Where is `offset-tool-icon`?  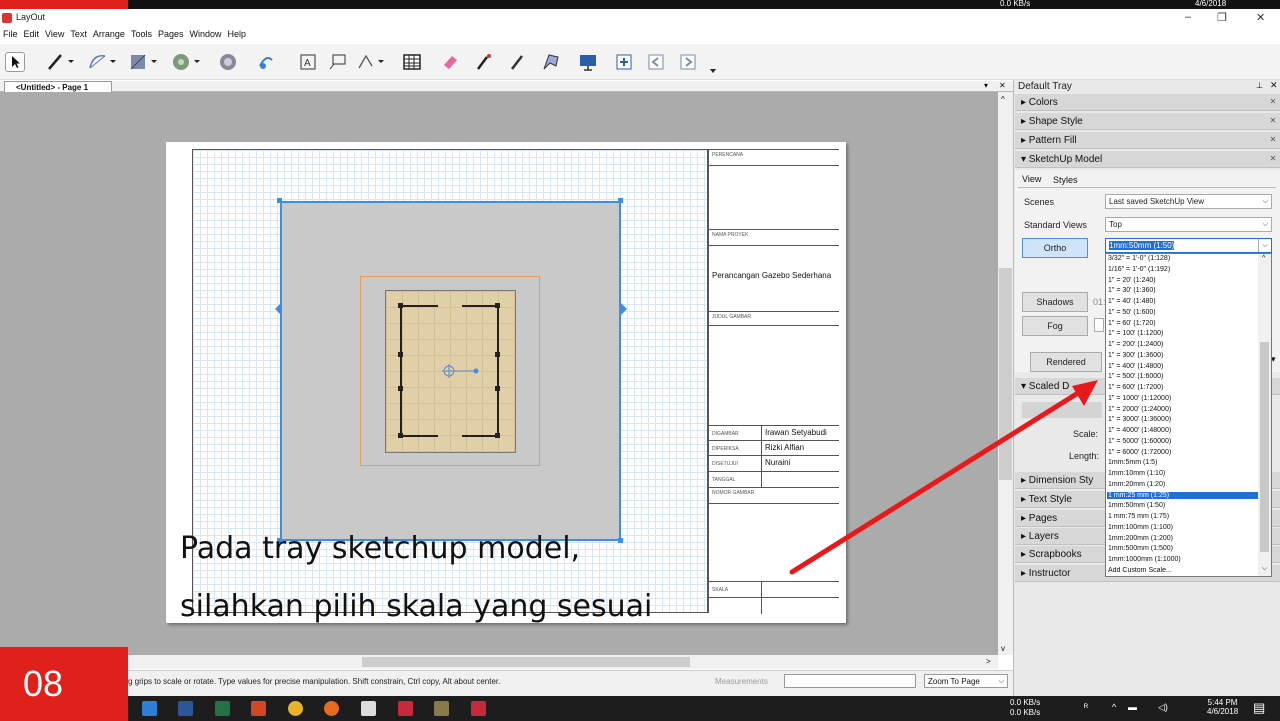 offset-tool-icon is located at coordinates (266, 62).